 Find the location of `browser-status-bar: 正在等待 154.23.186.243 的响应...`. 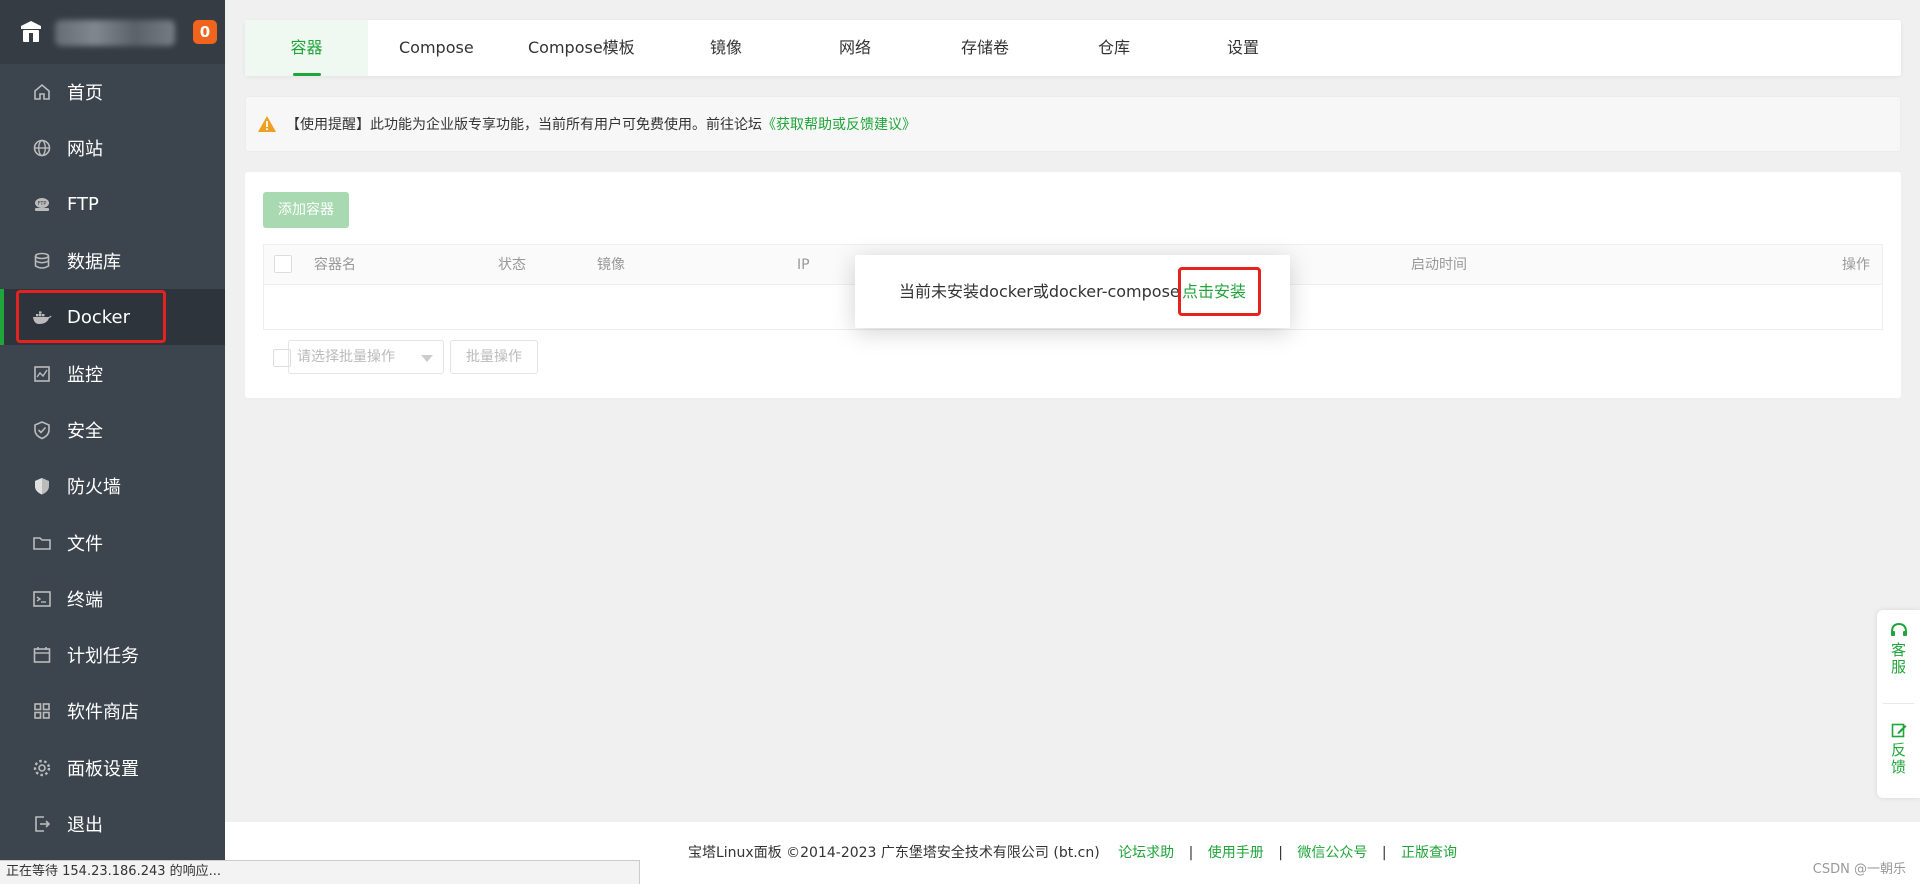

browser-status-bar: 正在等待 154.23.186.243 的响应... is located at coordinates (320, 872).